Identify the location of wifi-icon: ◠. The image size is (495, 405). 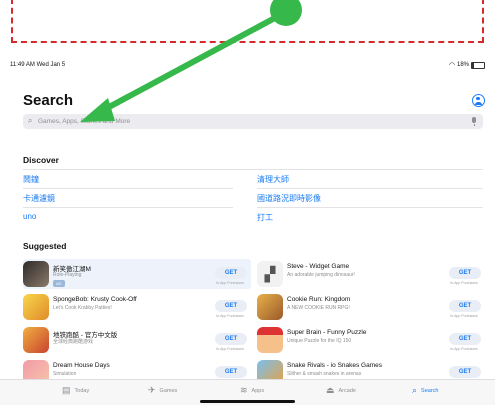
(451, 65).